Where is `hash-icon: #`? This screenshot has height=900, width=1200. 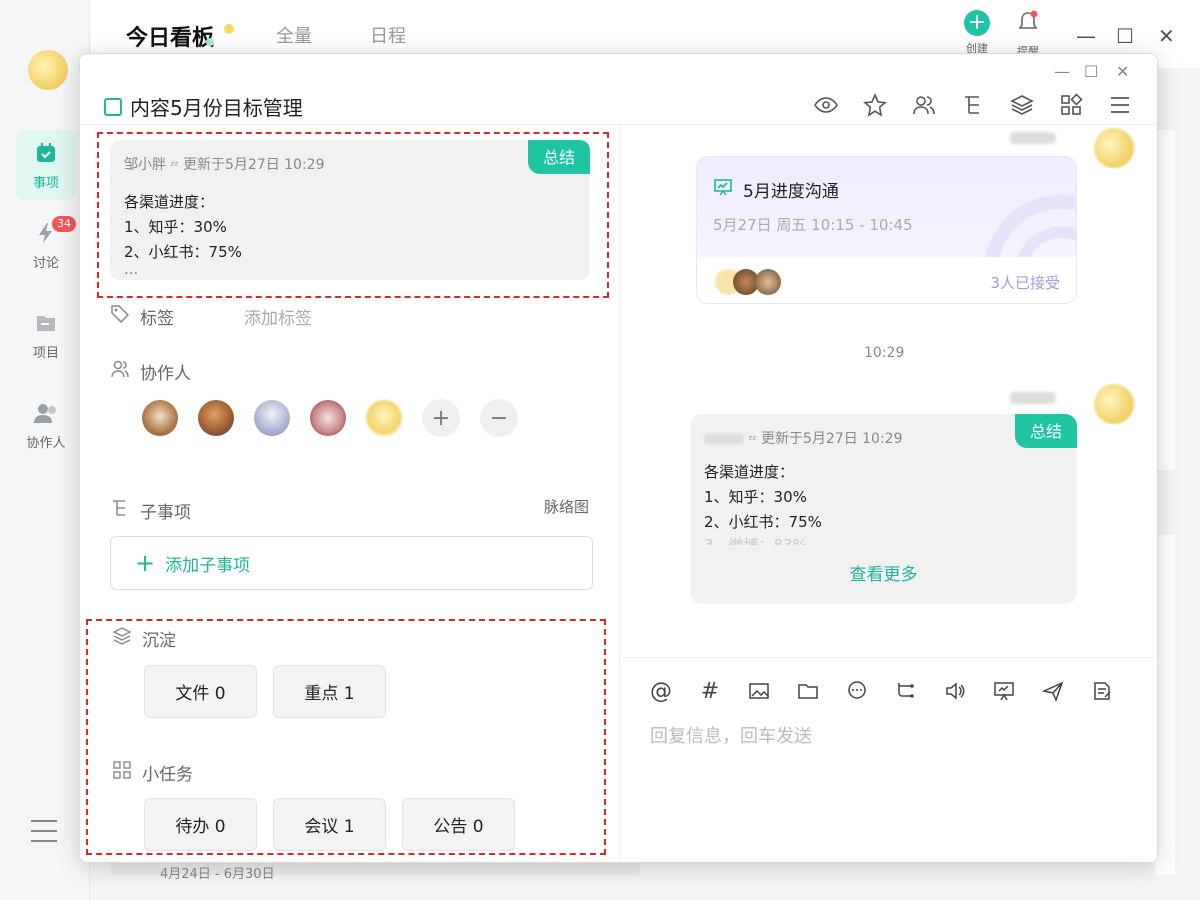
hash-icon: # is located at coordinates (710, 691).